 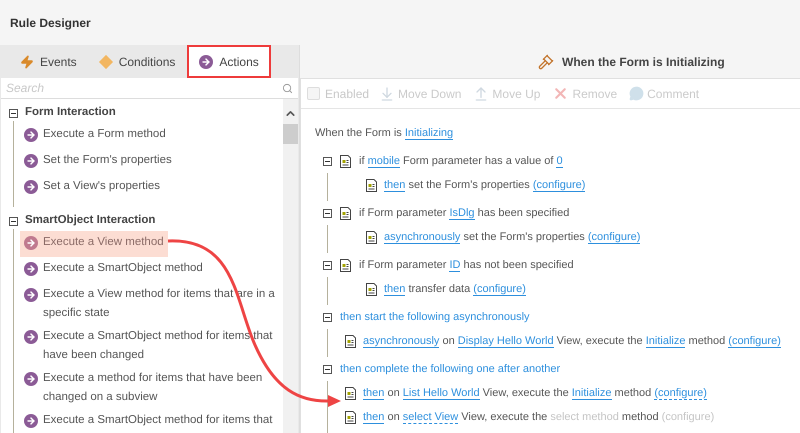 What do you see at coordinates (287, 88) in the screenshot?
I see `search-icon` at bounding box center [287, 88].